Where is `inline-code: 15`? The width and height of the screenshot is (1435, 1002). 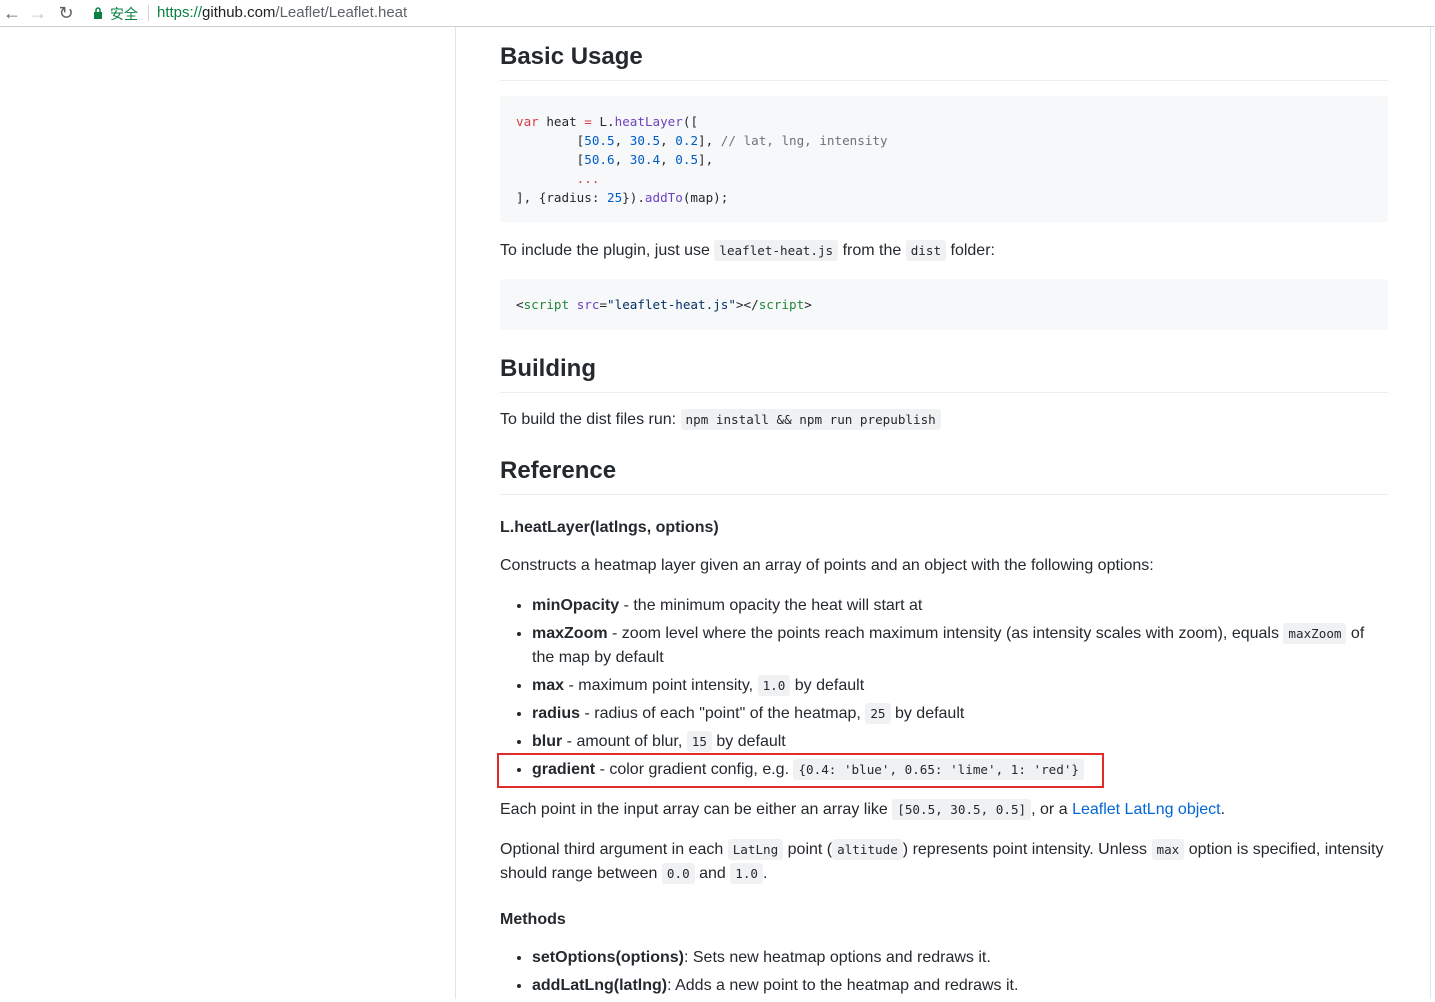
inline-code: 15 is located at coordinates (699, 741).